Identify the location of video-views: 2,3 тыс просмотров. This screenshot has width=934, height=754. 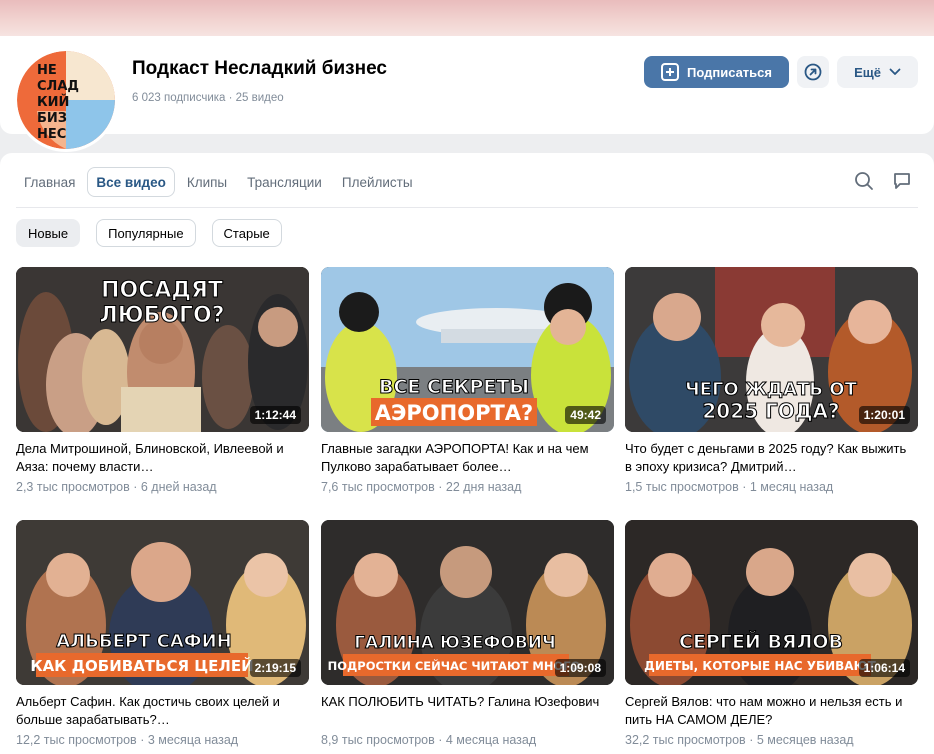
(73, 487).